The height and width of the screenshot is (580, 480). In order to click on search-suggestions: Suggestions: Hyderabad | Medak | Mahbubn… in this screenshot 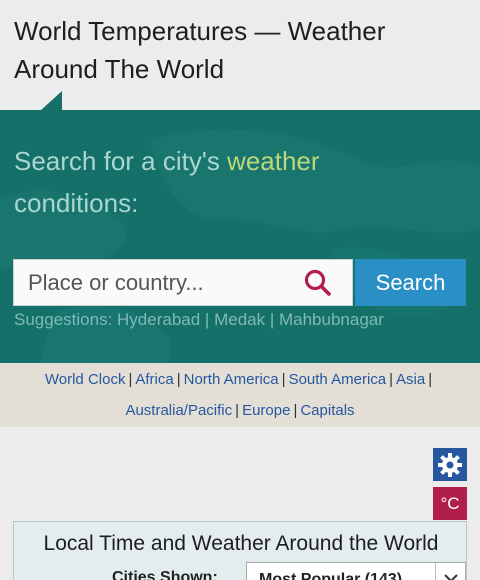, I will do `click(199, 319)`.